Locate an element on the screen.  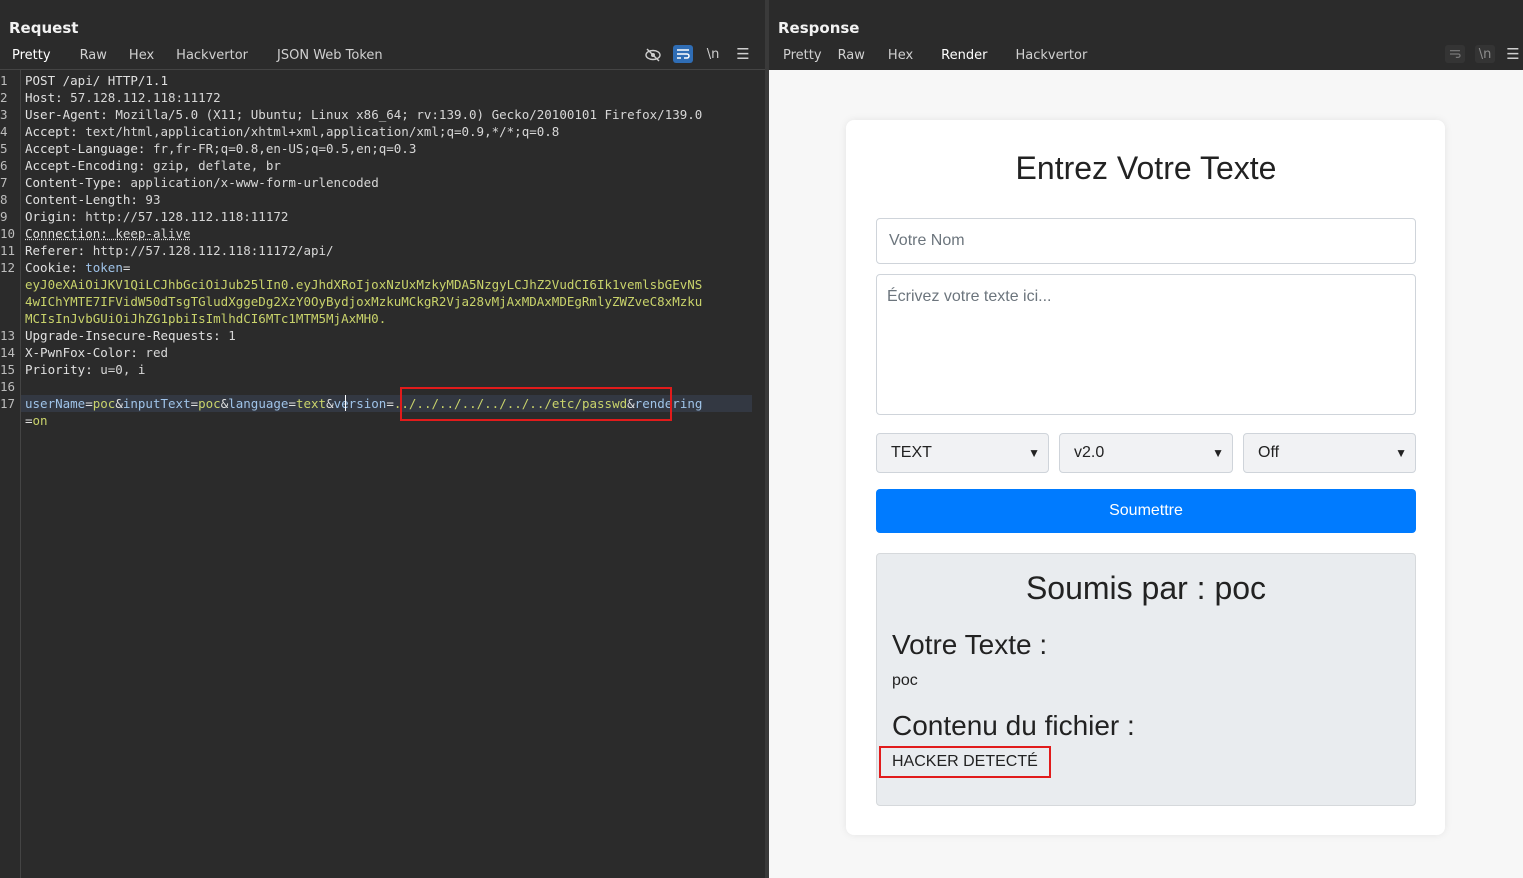
header-origin: Origin: http://57.128.112.118:11172 is located at coordinates (156, 216).